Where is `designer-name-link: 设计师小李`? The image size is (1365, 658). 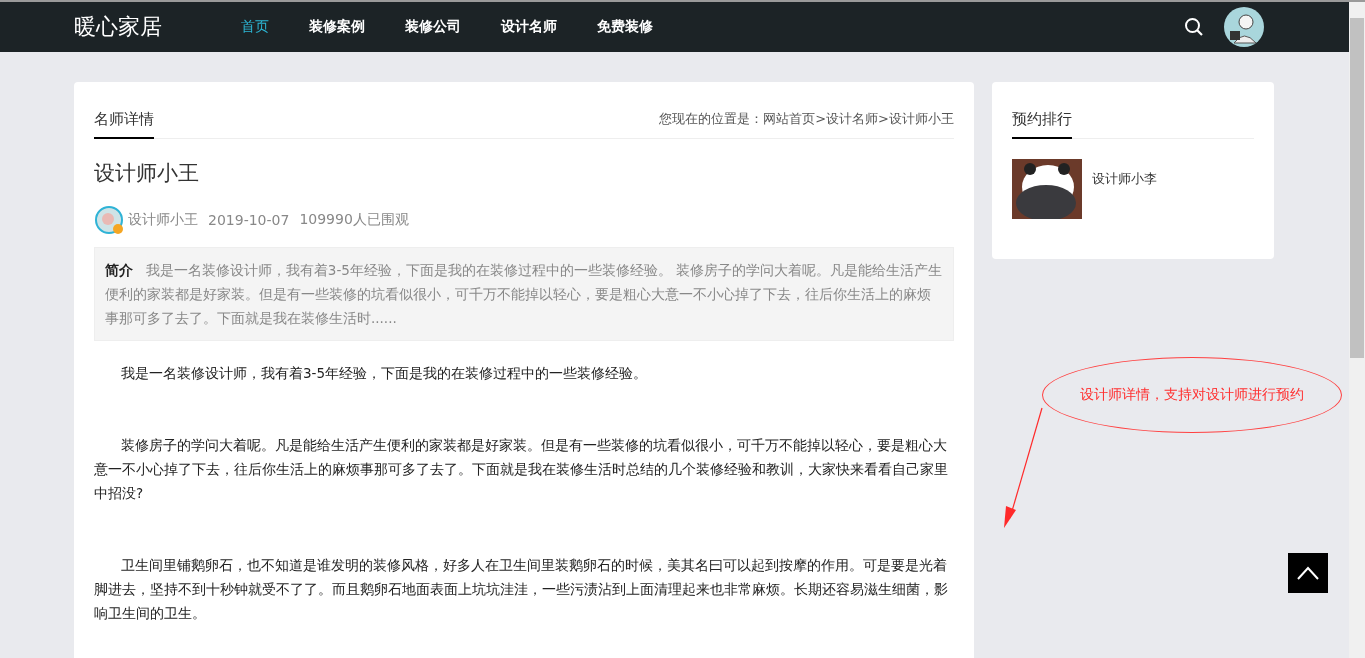
designer-name-link: 设计师小李 is located at coordinates (1124, 179).